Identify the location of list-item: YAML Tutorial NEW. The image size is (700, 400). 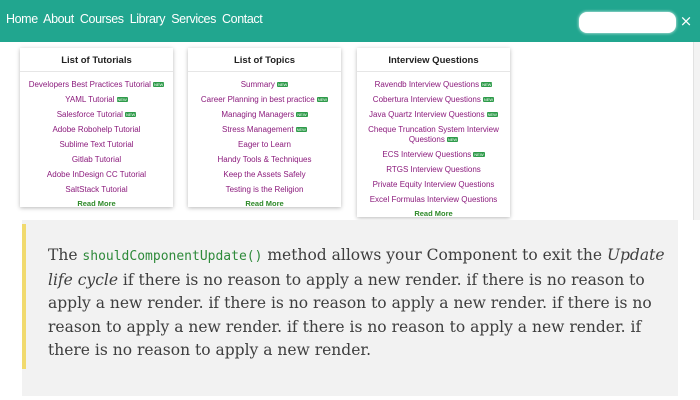
(96, 99).